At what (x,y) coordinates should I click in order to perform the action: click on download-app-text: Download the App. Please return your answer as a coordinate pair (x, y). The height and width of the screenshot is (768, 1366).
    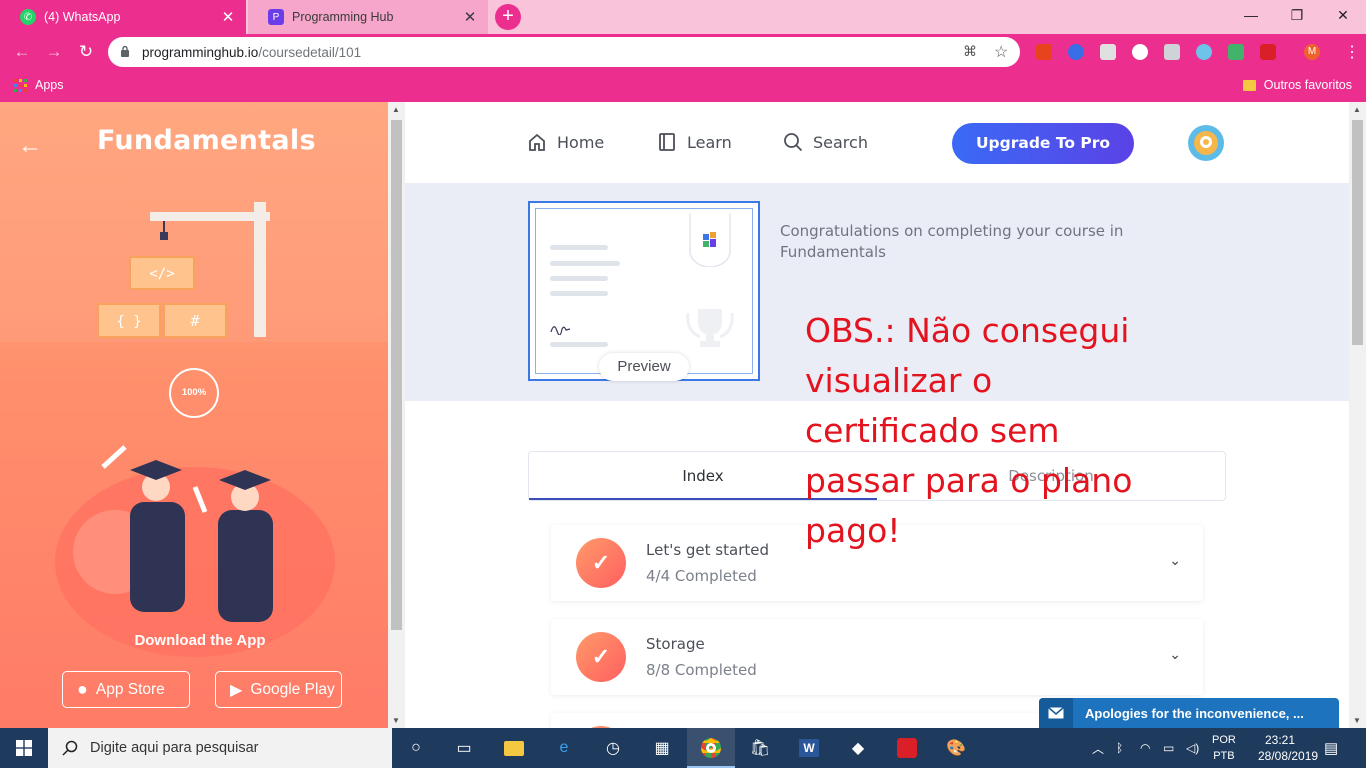
    Looking at the image, I should click on (200, 640).